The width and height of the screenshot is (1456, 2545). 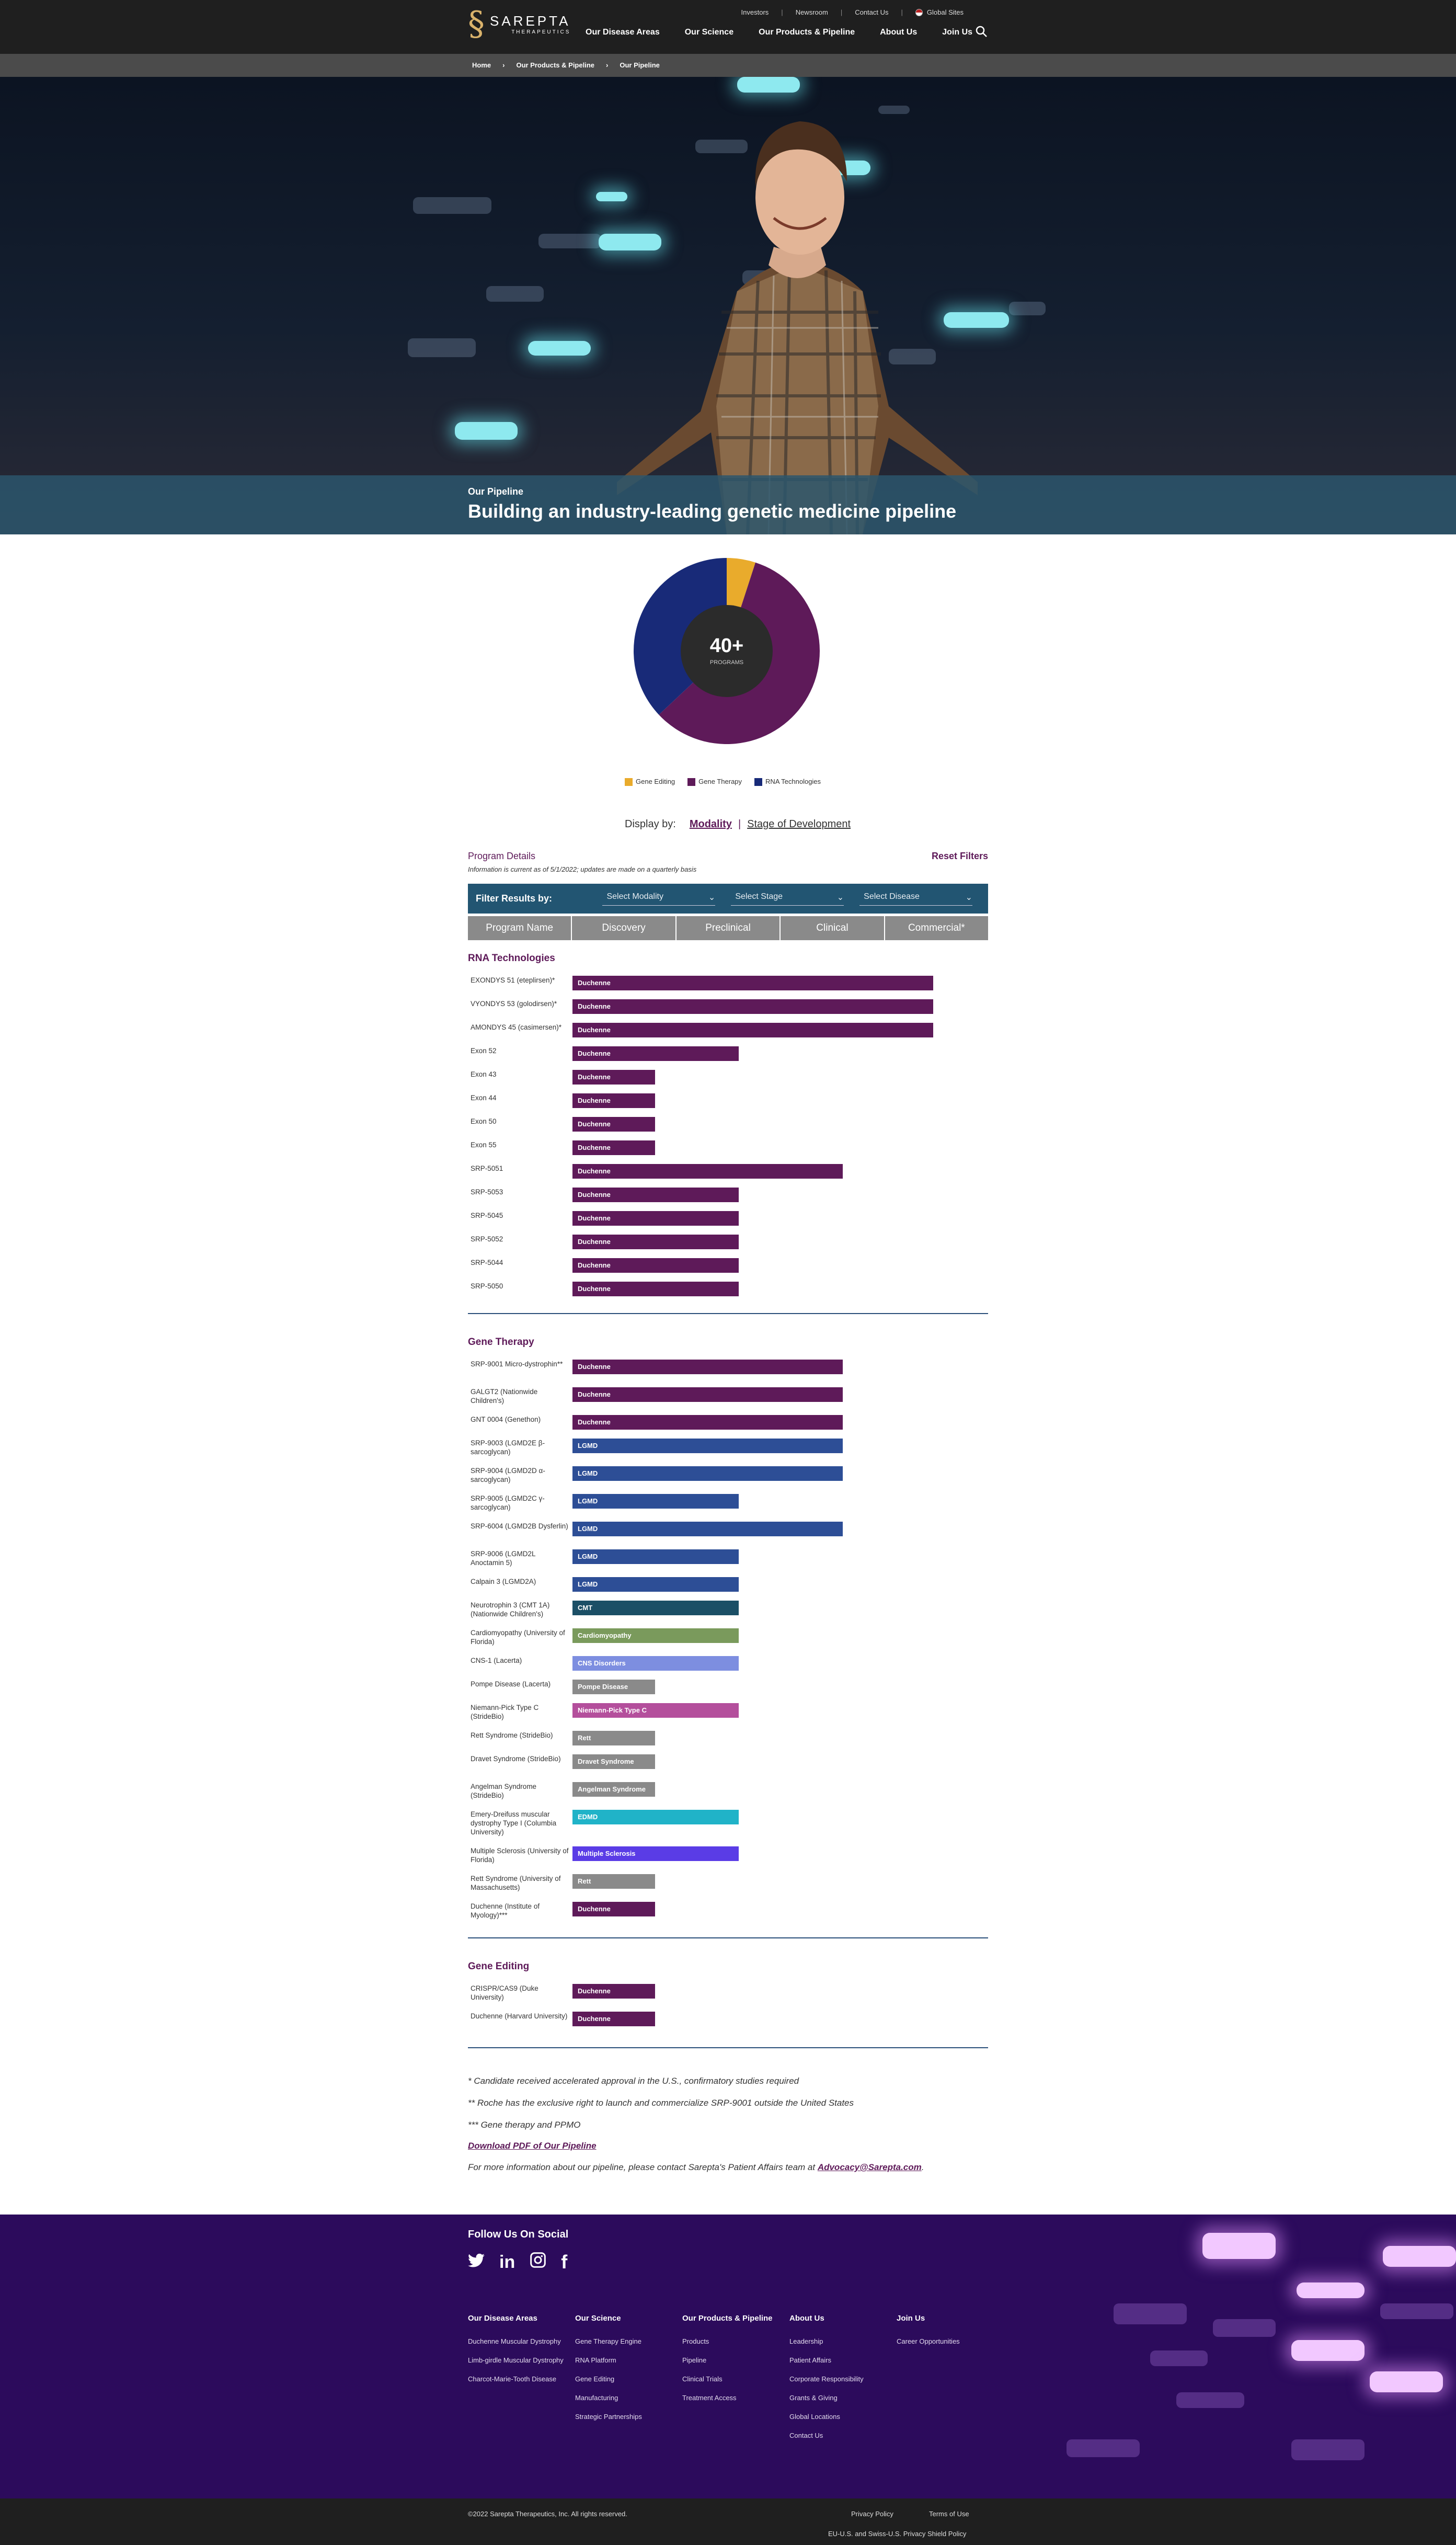 I want to click on footer-link: Contact Us, so click(x=839, y=2436).